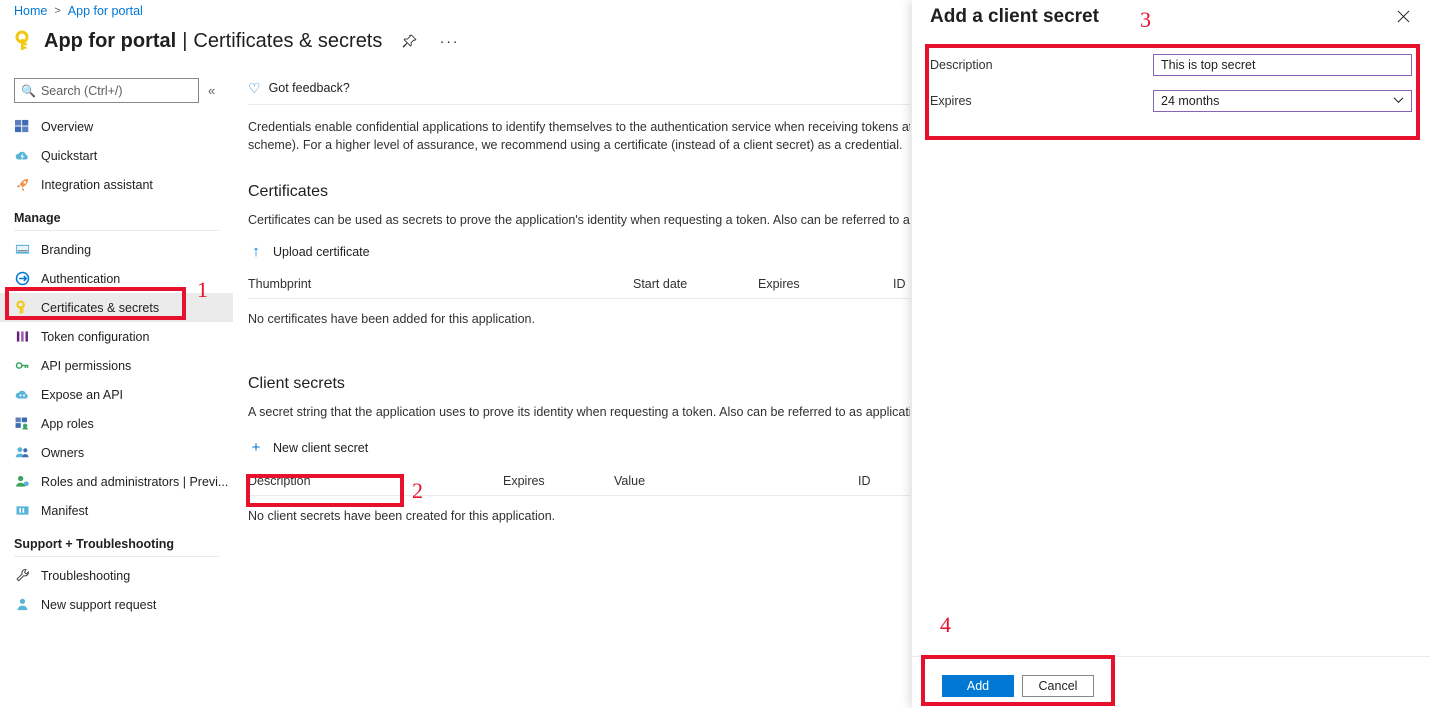 Image resolution: width=1430 pixels, height=708 pixels. I want to click on client-secrets-table-header: Description Expires Value ID, so click(579, 485).